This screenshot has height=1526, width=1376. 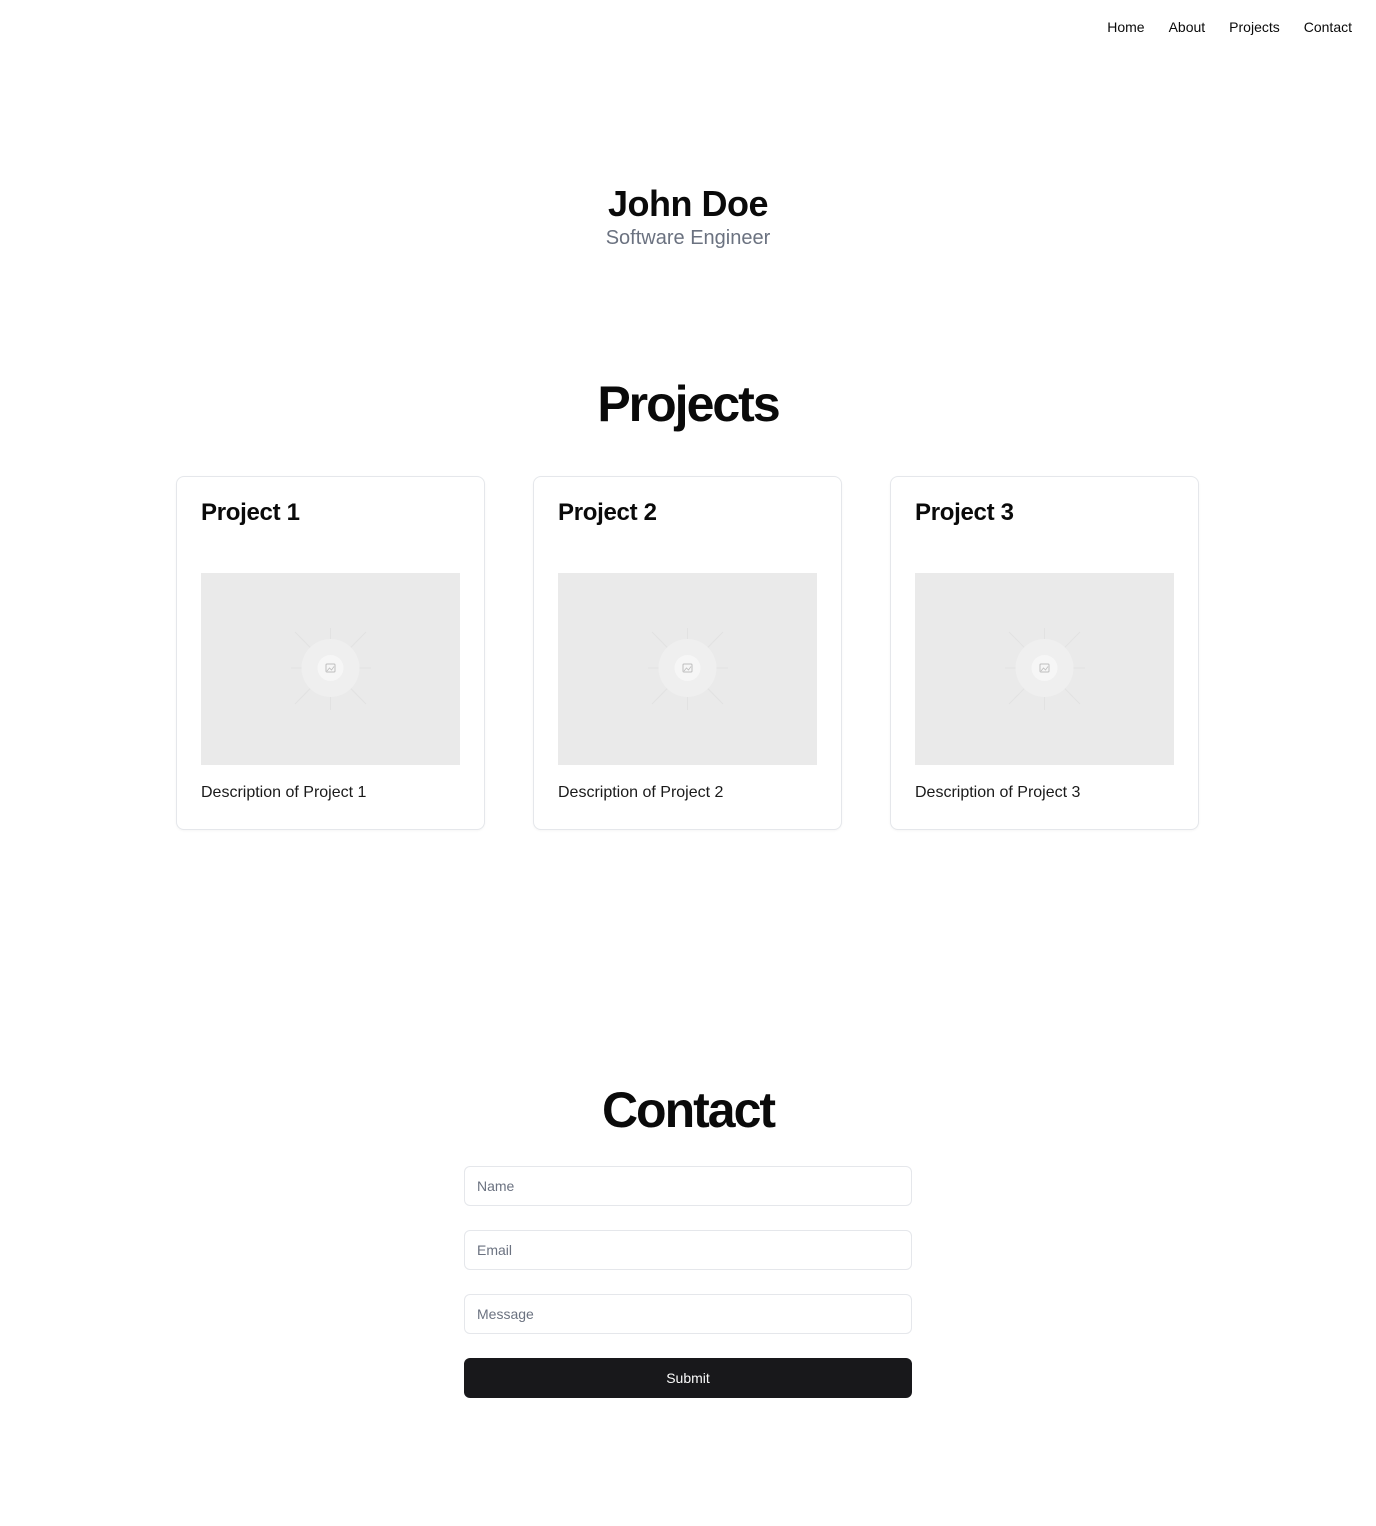 I want to click on project-card: Project 3 Description of Project 3, so click(x=1044, y=653).